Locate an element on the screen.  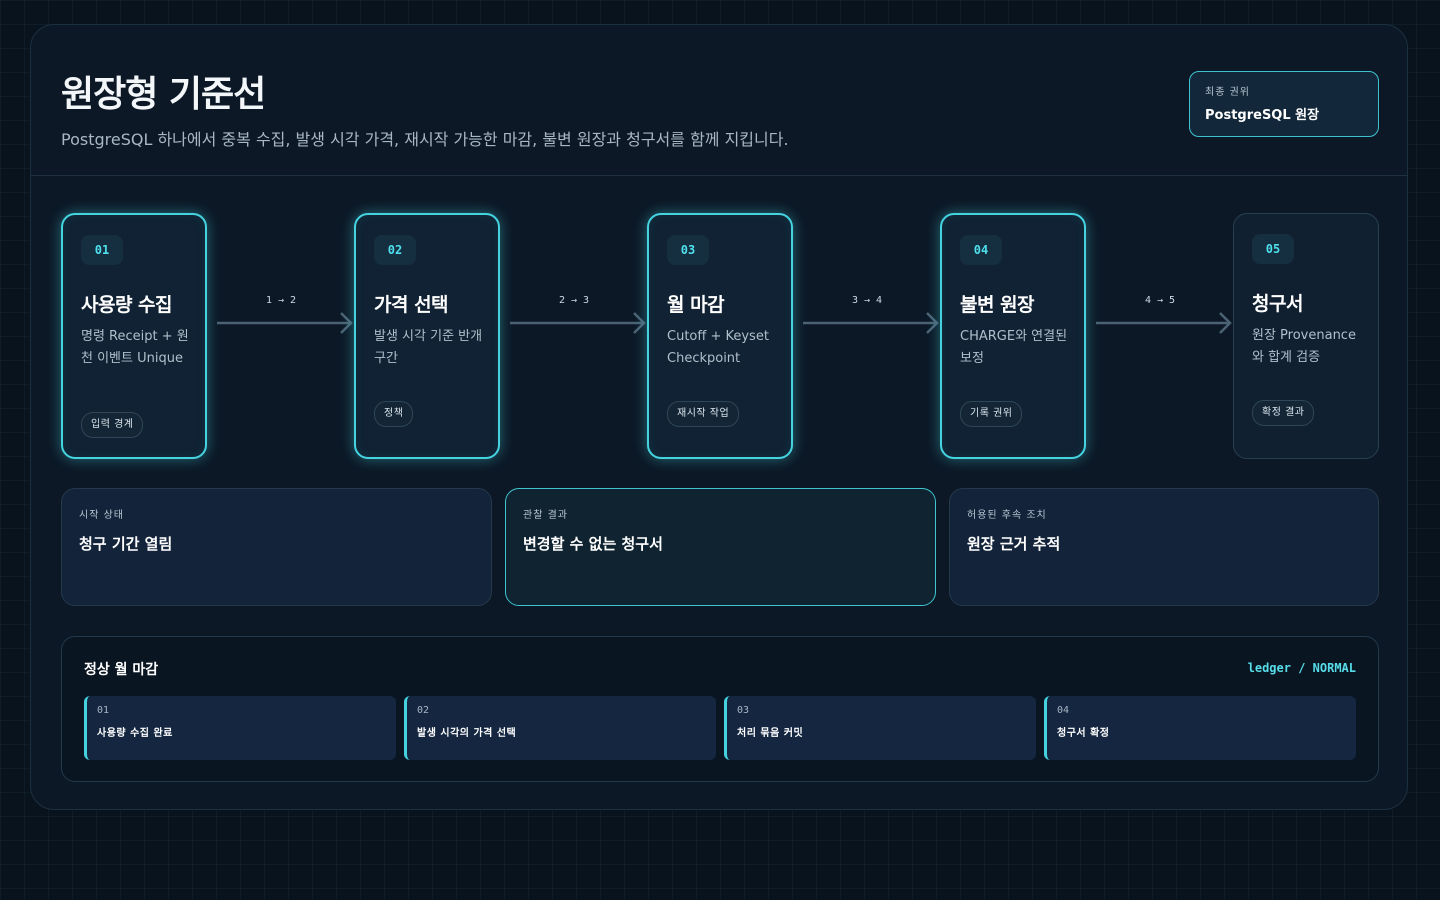
state-label: 허용된 후속 조치 is located at coordinates (1007, 515).